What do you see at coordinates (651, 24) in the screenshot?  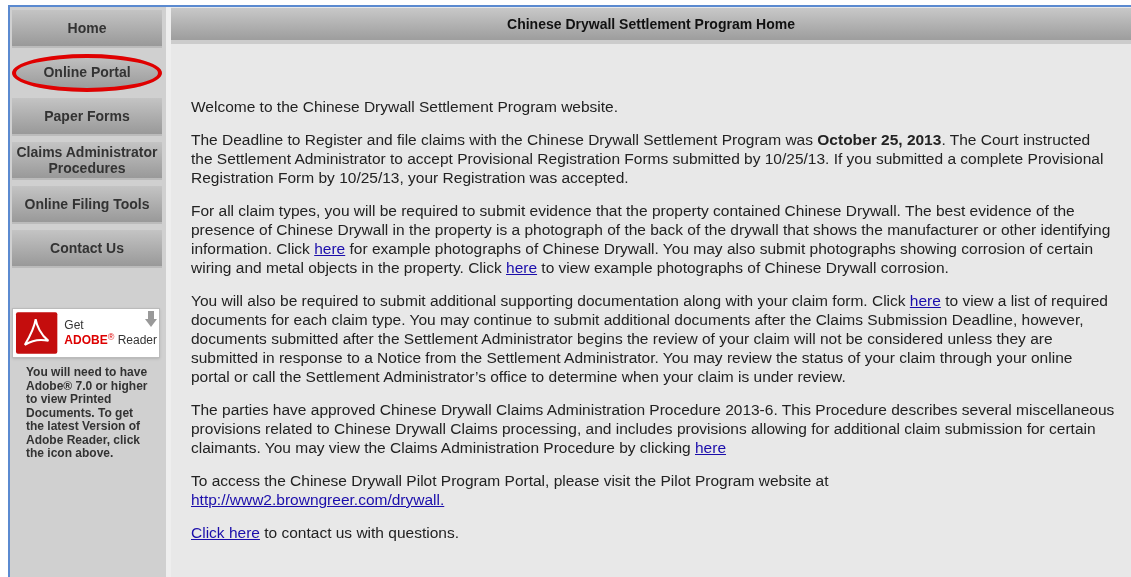 I see `page-title: Chinese Drywall Settlement Program Home` at bounding box center [651, 24].